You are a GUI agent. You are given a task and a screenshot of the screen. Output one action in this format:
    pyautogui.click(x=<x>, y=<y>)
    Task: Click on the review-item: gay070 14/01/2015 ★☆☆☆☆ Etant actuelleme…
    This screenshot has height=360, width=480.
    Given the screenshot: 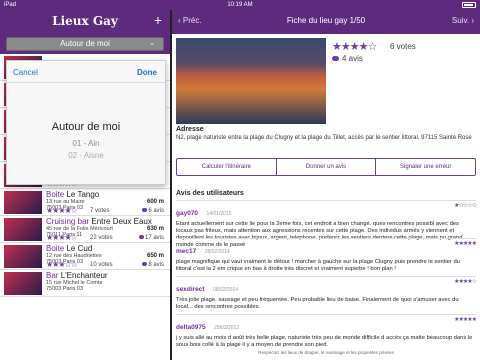 What is the action you would take?
    pyautogui.click(x=326, y=224)
    